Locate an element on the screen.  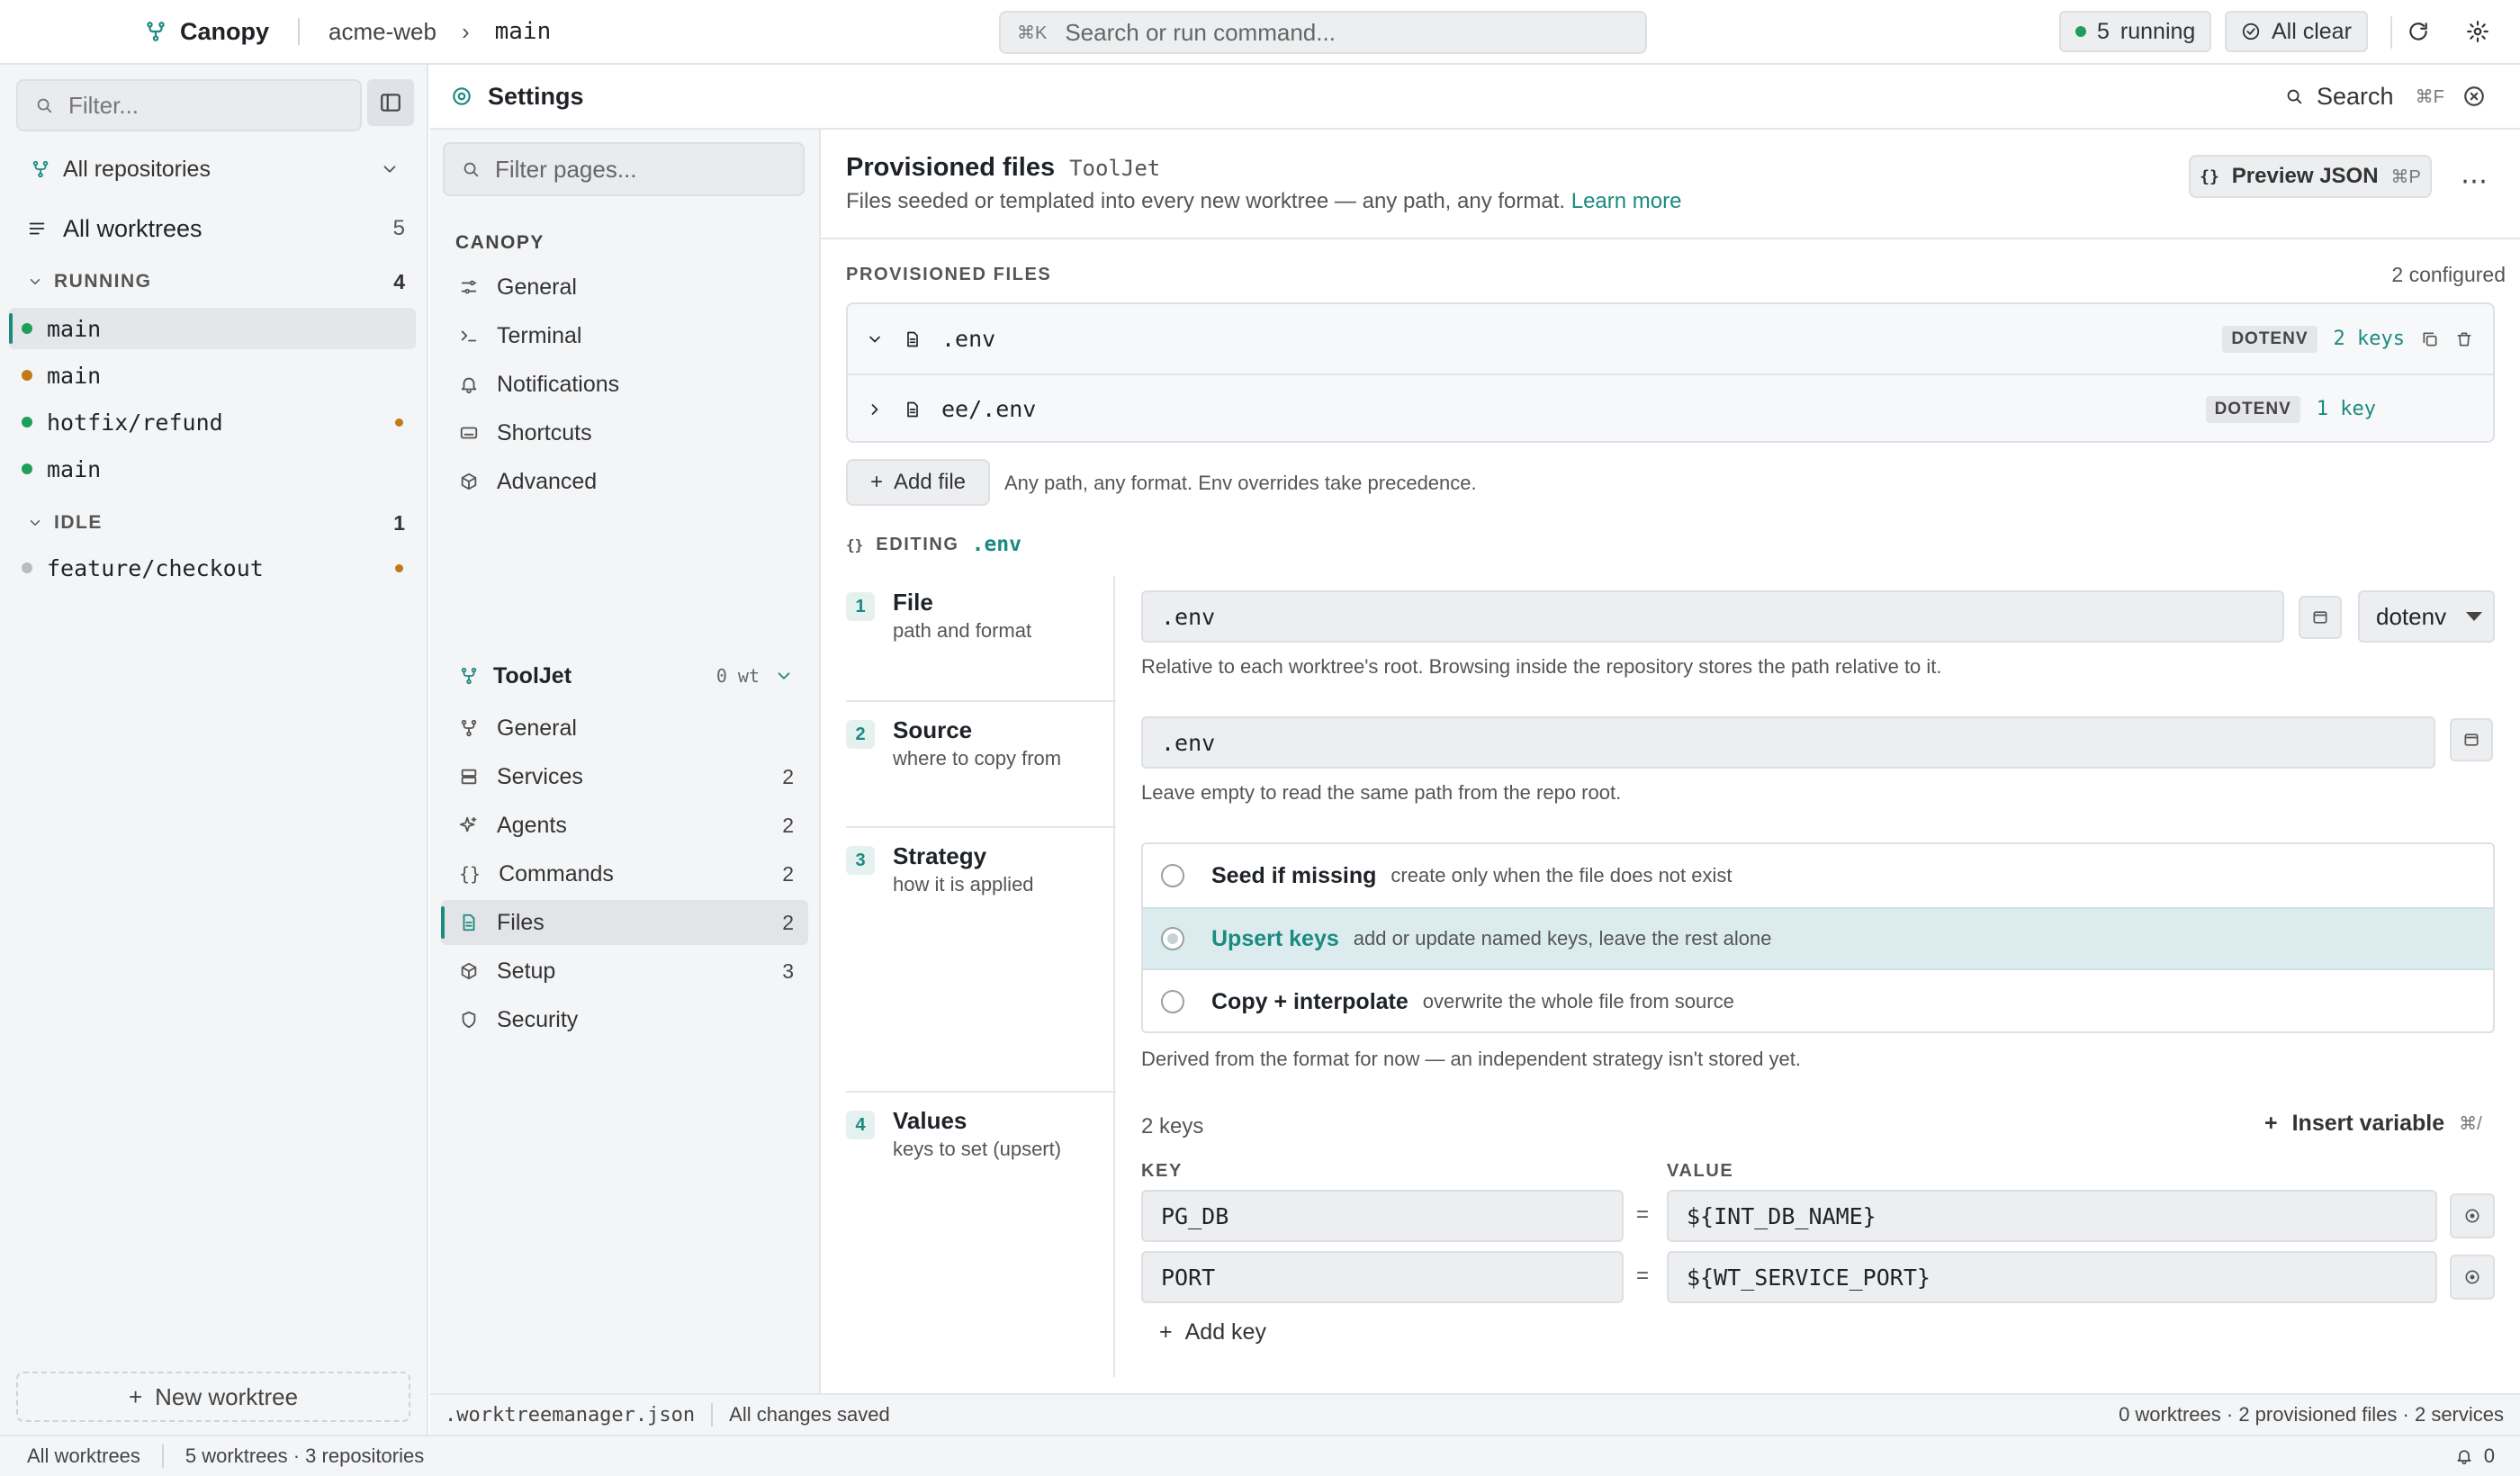
step-source: 2 Source where to copy from is located at coordinates (981, 743).